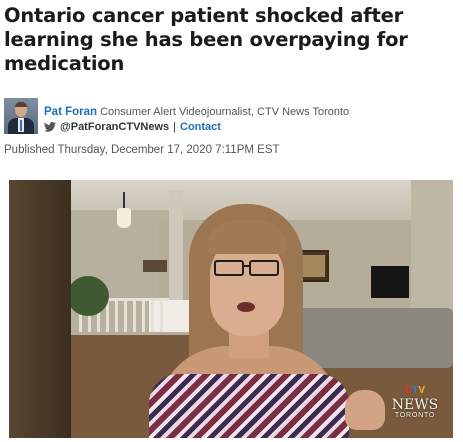  What do you see at coordinates (114, 127) in the screenshot?
I see `twitter-handle-link: @PatForanCTVNews` at bounding box center [114, 127].